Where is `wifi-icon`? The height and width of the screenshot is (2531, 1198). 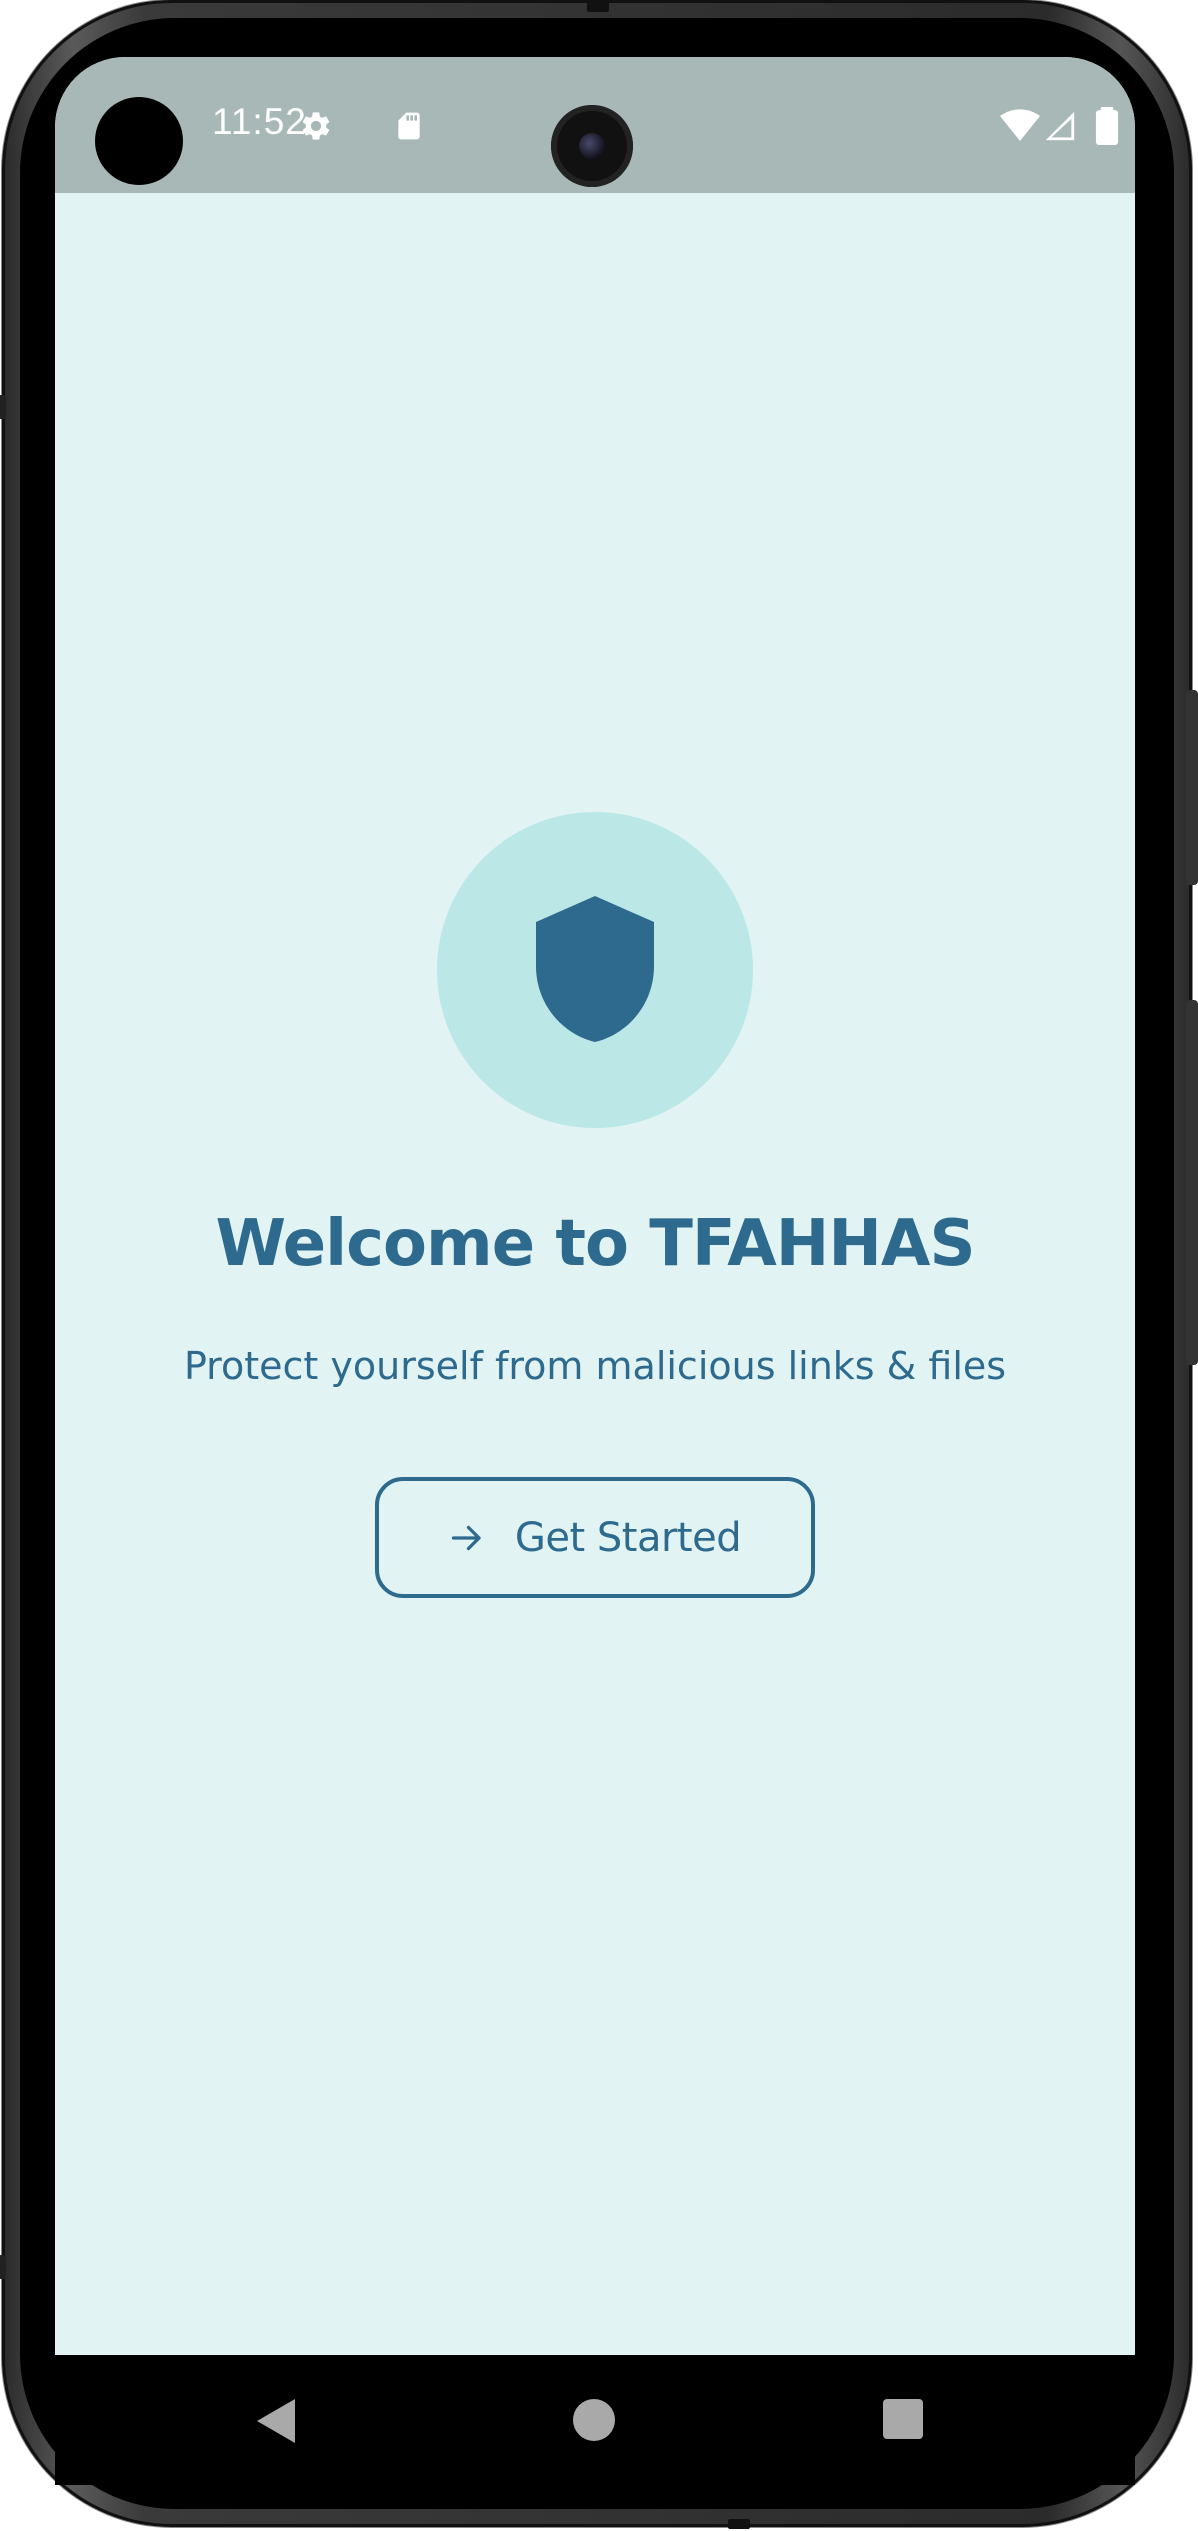 wifi-icon is located at coordinates (1020, 125).